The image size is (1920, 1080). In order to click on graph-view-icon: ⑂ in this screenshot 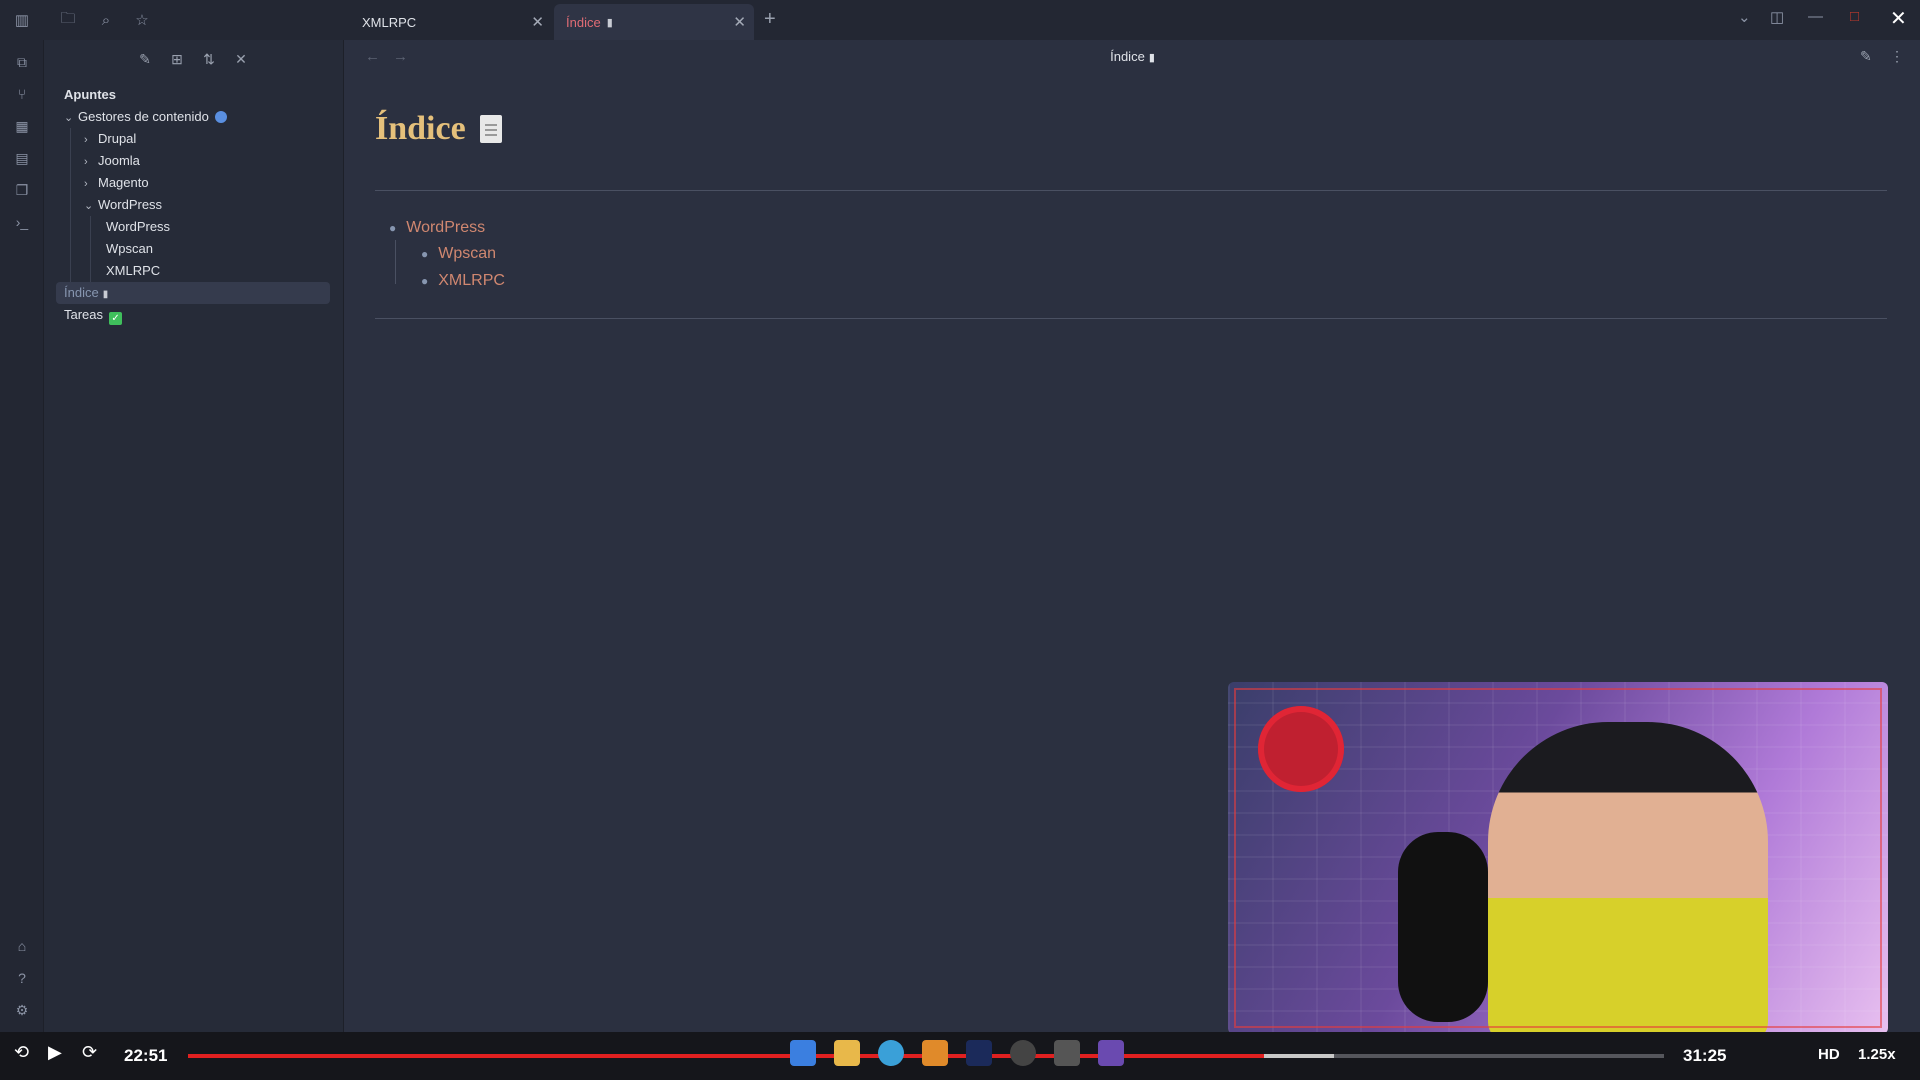, I will do `click(22, 94)`.